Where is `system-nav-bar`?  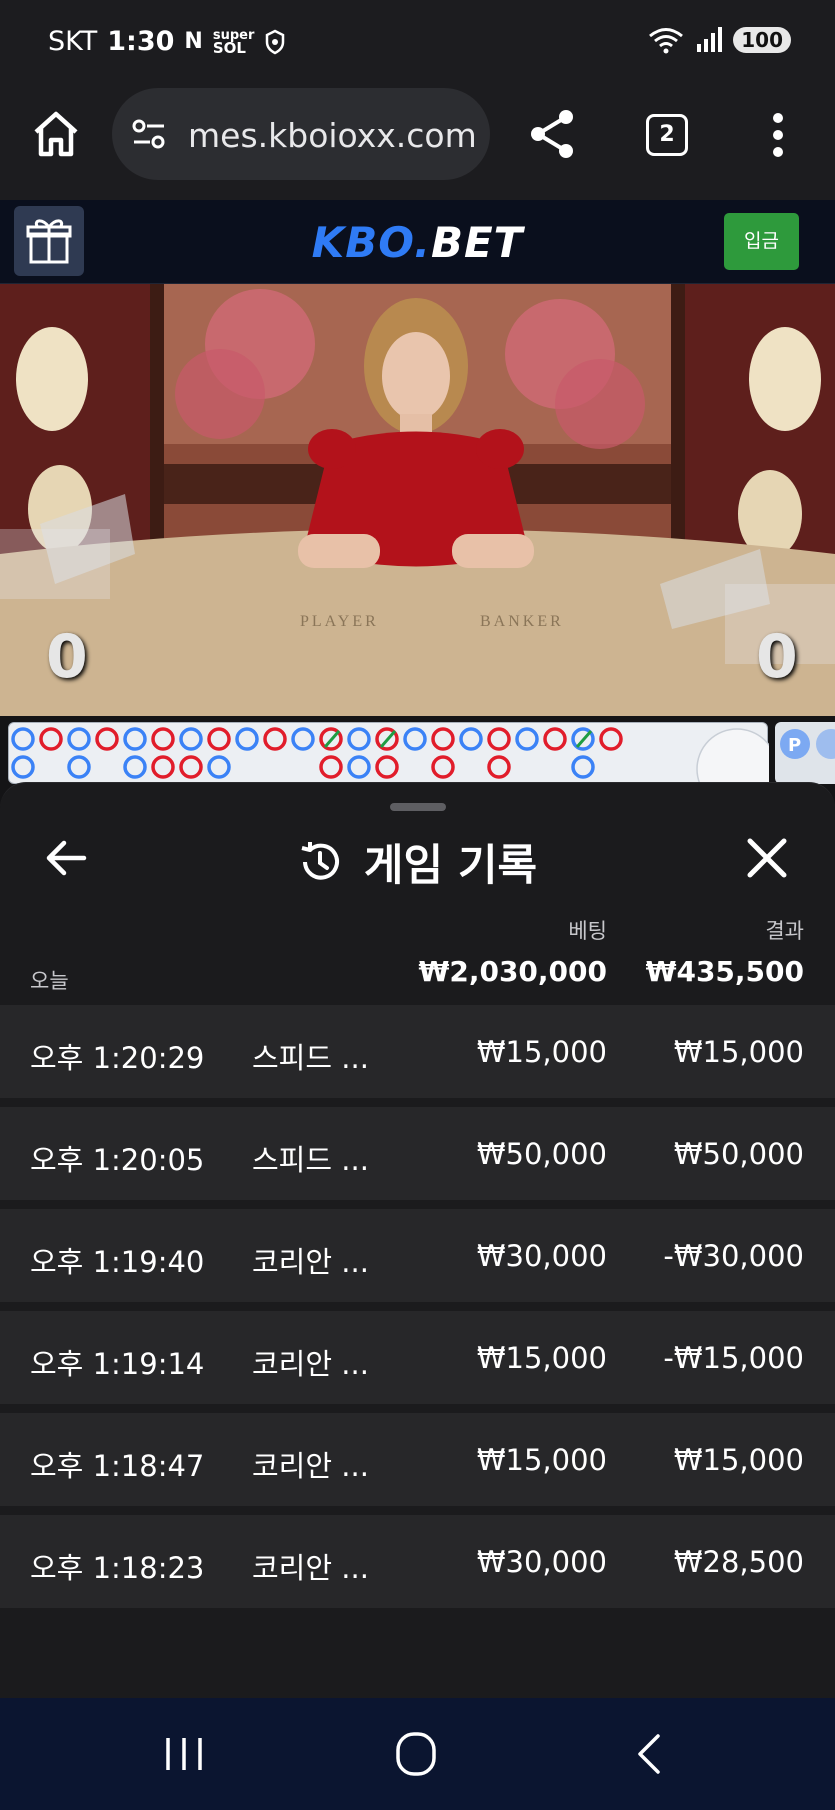 system-nav-bar is located at coordinates (417, 1754).